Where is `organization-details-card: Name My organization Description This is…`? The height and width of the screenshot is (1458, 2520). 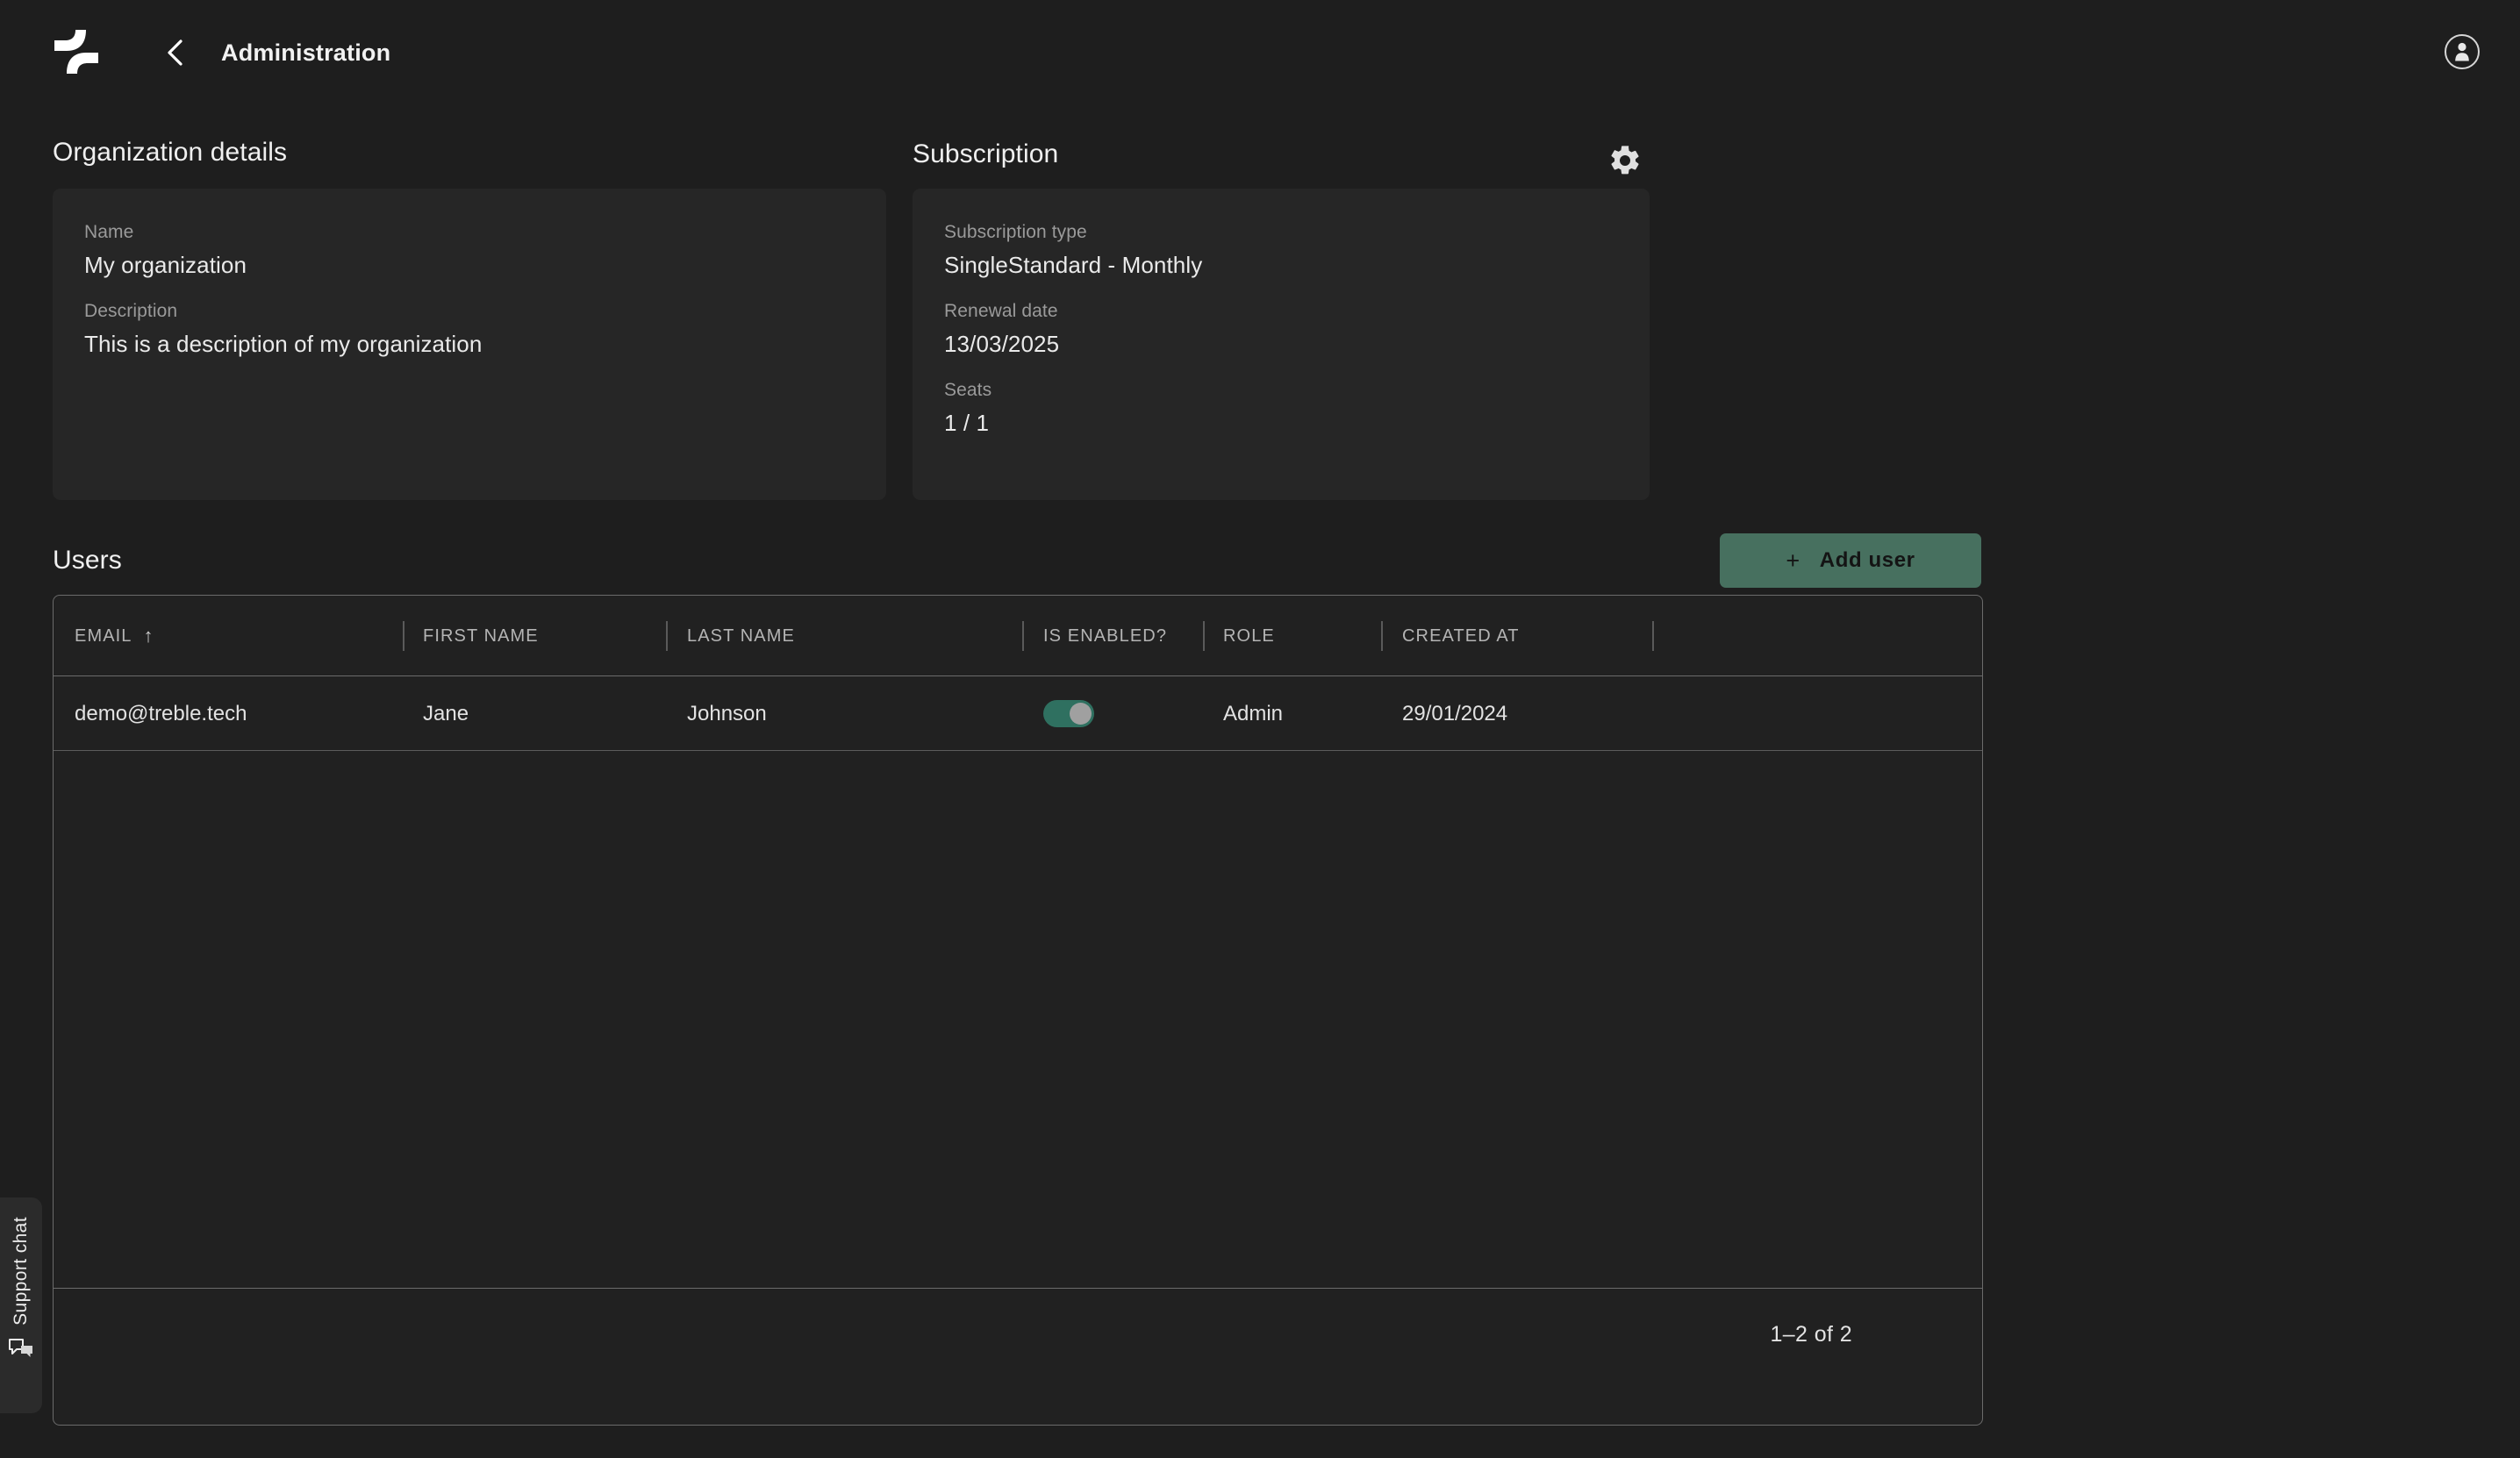 organization-details-card: Name My organization Description This is… is located at coordinates (469, 345).